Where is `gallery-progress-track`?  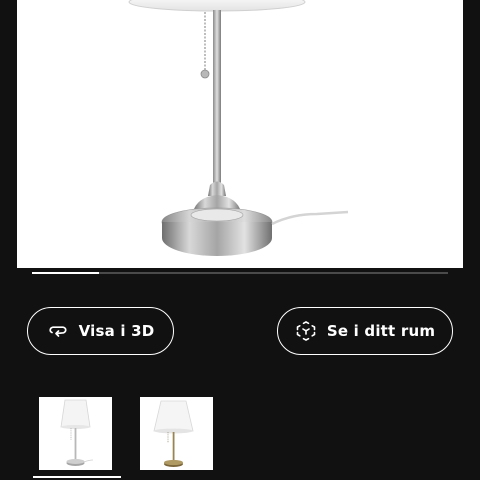
gallery-progress-track is located at coordinates (240, 273).